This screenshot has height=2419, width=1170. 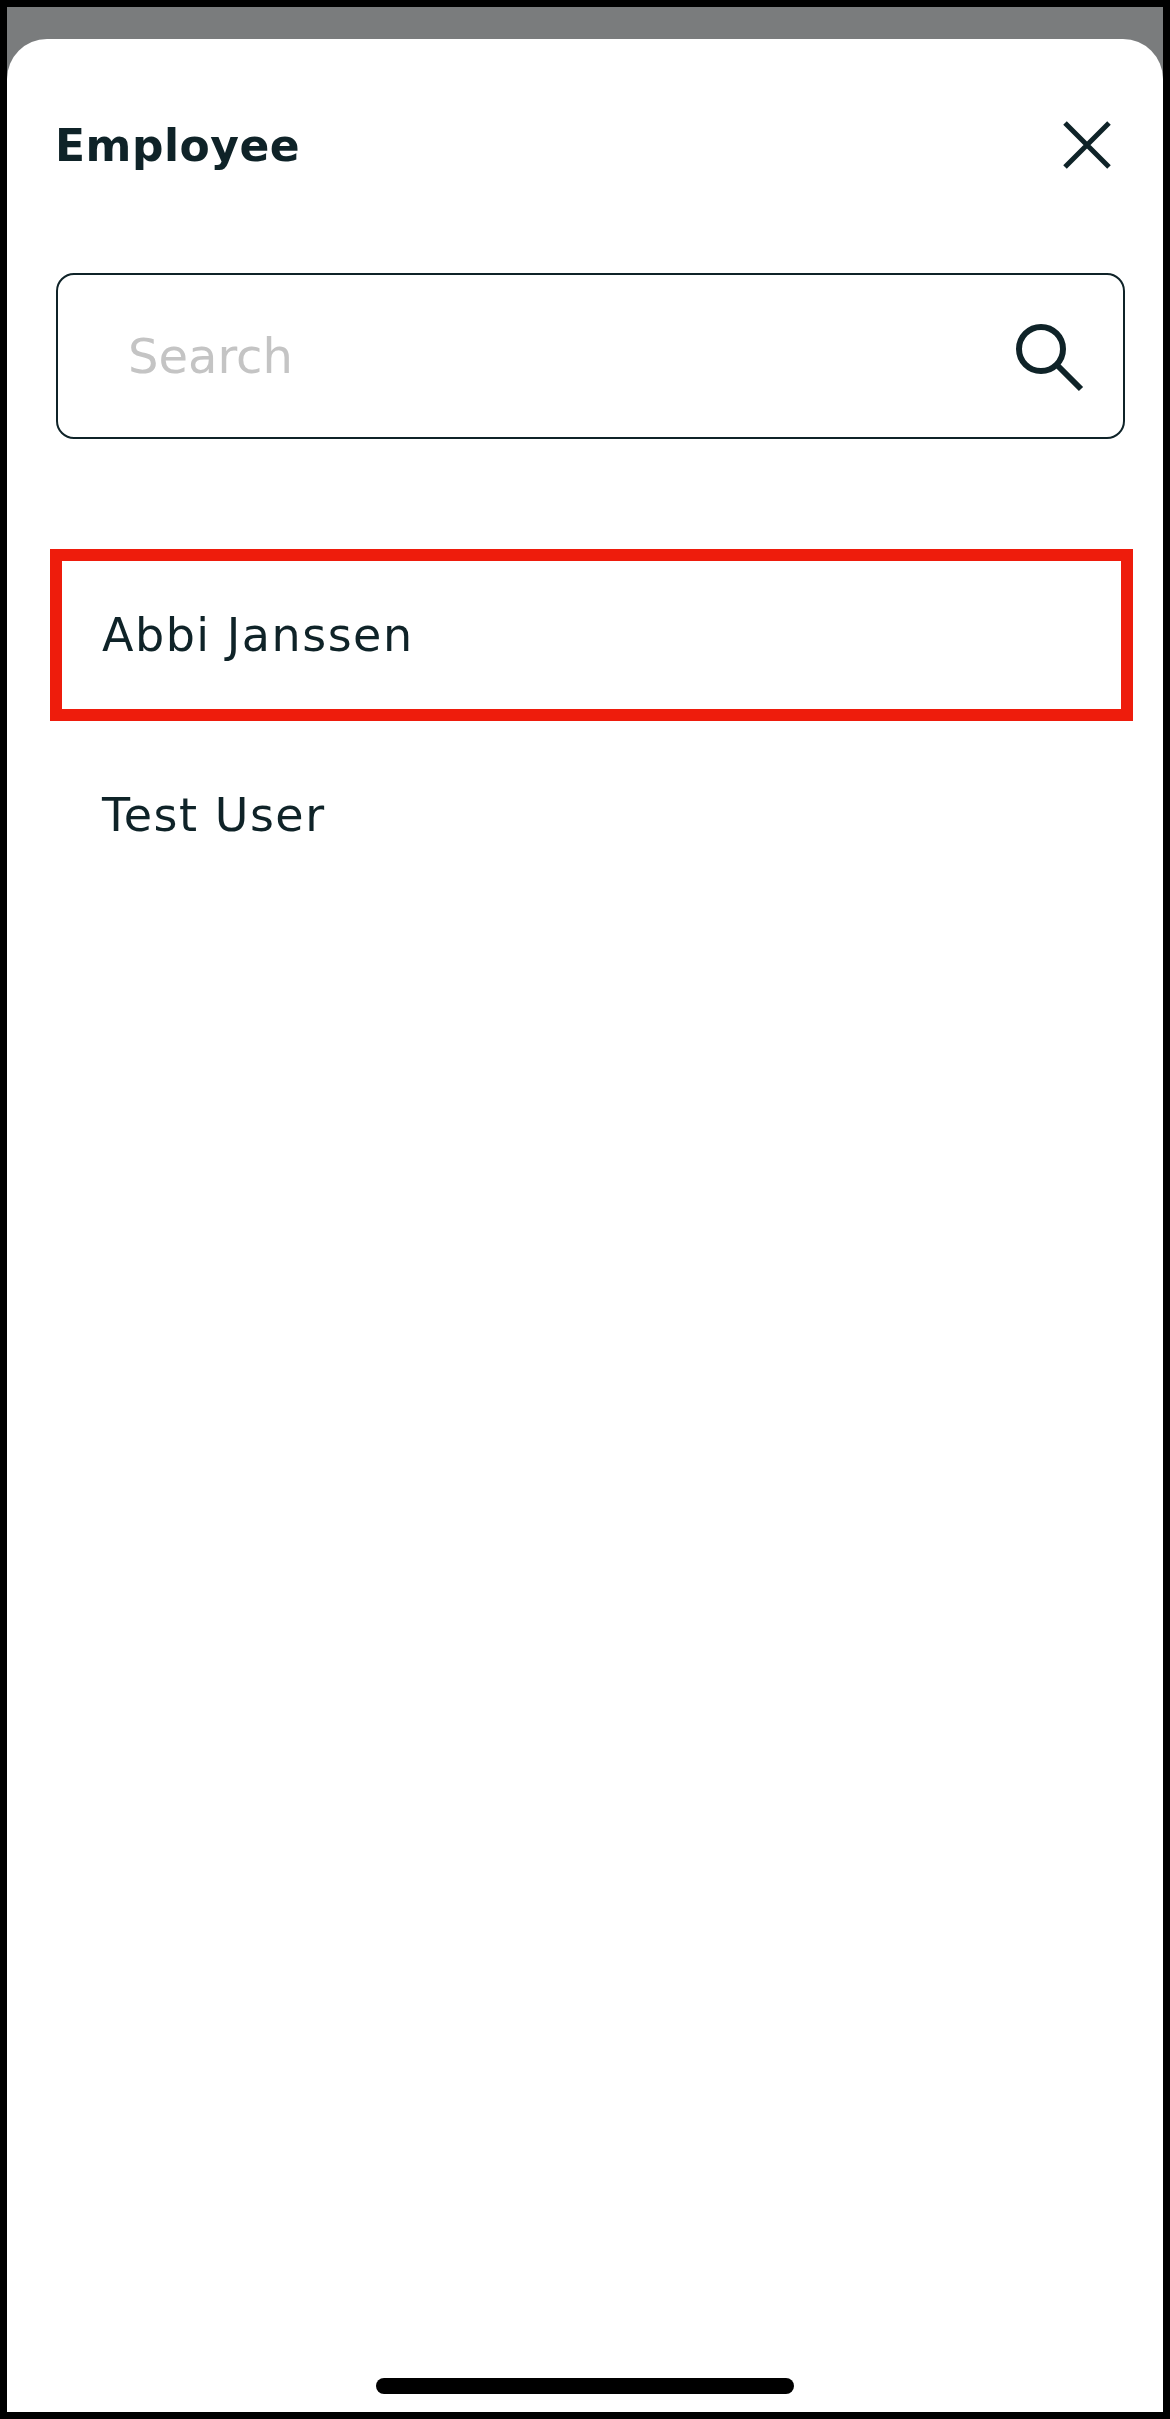 What do you see at coordinates (178, 145) in the screenshot?
I see `sheet-title: Employee` at bounding box center [178, 145].